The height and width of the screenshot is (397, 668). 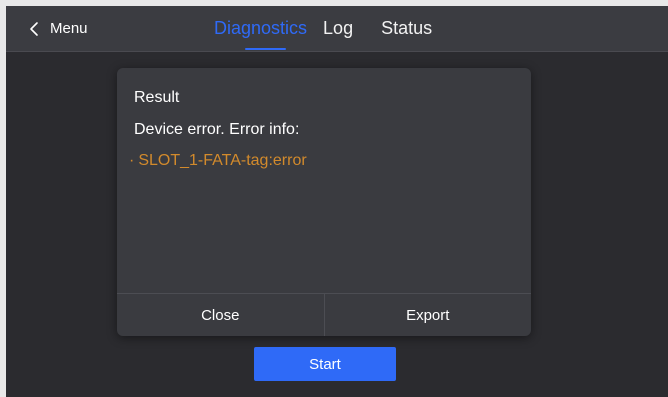 I want to click on start-button: Start, so click(x=325, y=364).